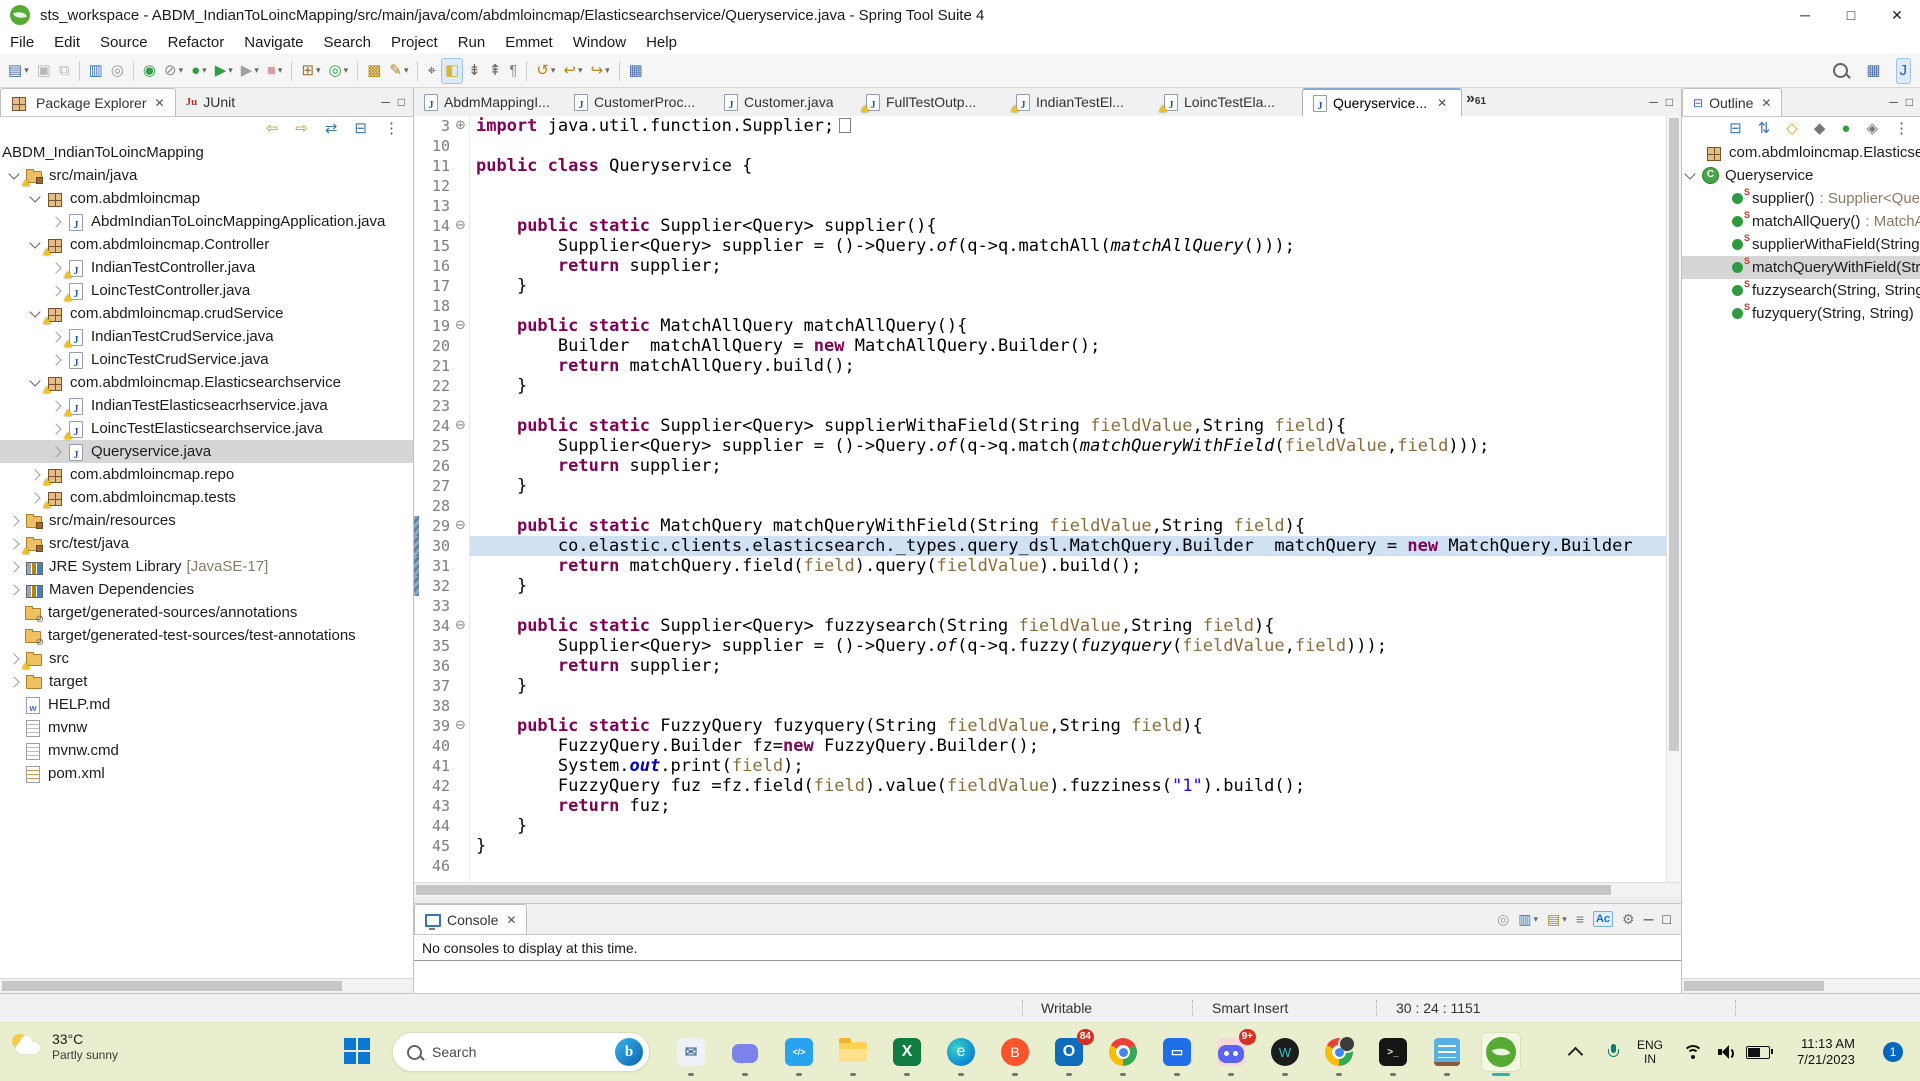 The image size is (1920, 1081). Describe the element at coordinates (1801, 152) in the screenshot. I see `outline-item-com-abdmloincmap-elasticsearchservice: com.abdmloincmap.Elasticsearchservice` at that location.